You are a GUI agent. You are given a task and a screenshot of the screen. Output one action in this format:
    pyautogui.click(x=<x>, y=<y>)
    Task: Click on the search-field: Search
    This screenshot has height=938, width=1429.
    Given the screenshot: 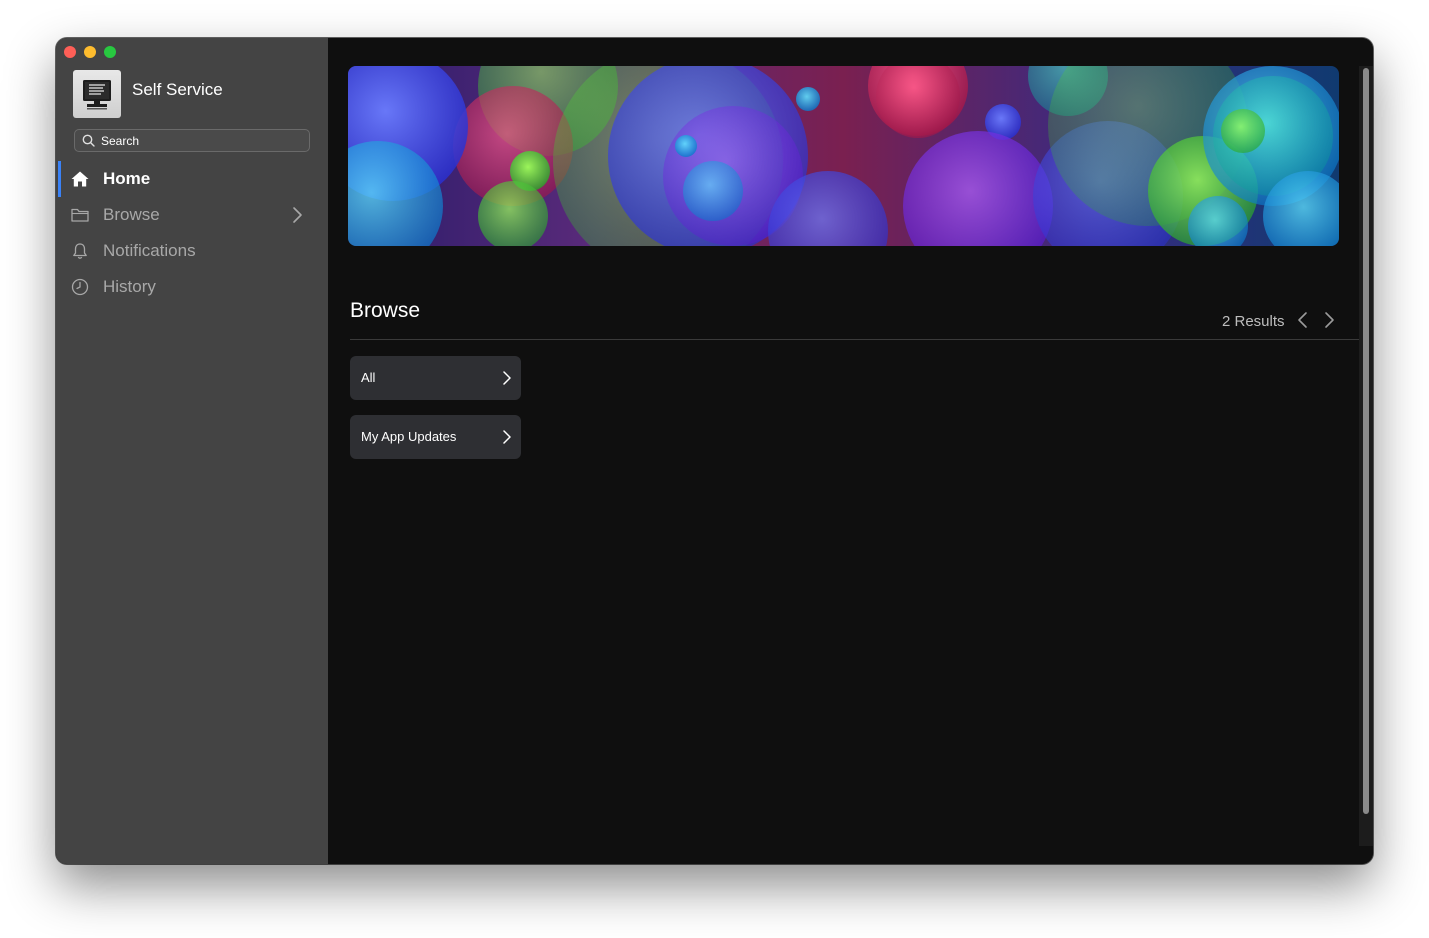 What is the action you would take?
    pyautogui.click(x=192, y=140)
    